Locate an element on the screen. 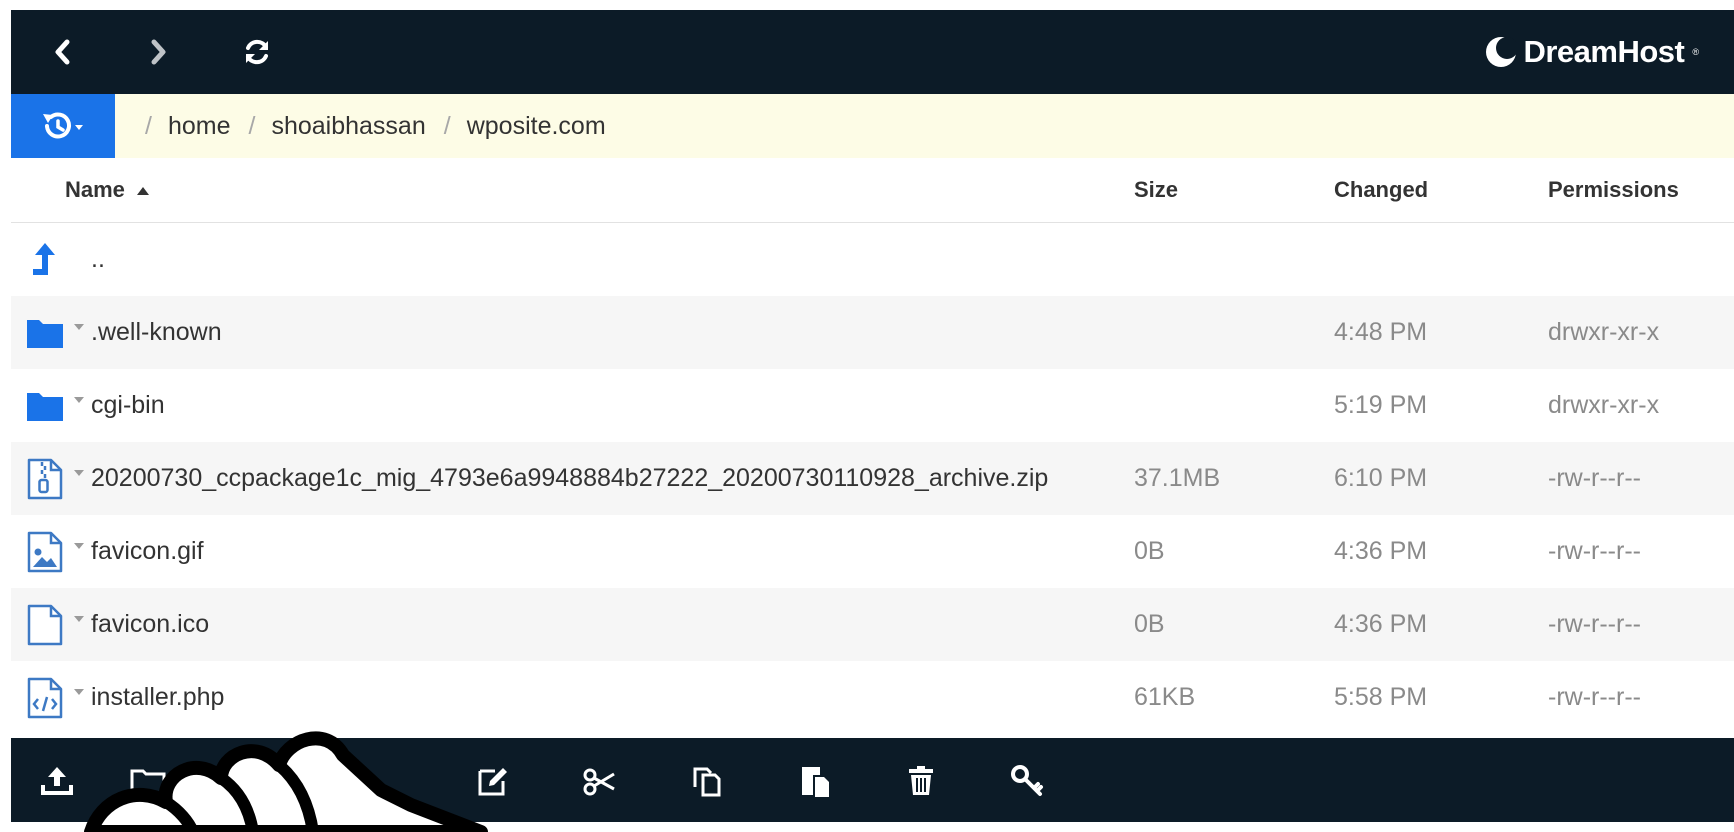 The width and height of the screenshot is (1734, 832). column-header-changed: Changed is located at coordinates (1381, 190).